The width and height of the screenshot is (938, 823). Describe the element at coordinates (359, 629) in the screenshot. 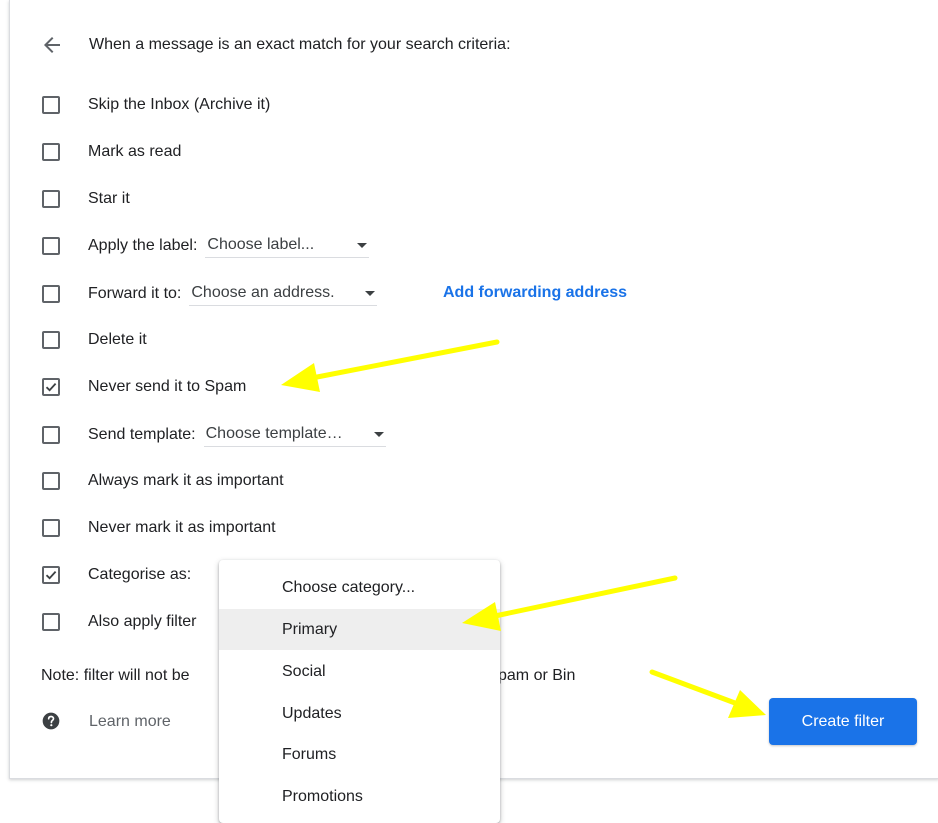

I see `category-option-primary: Primary` at that location.